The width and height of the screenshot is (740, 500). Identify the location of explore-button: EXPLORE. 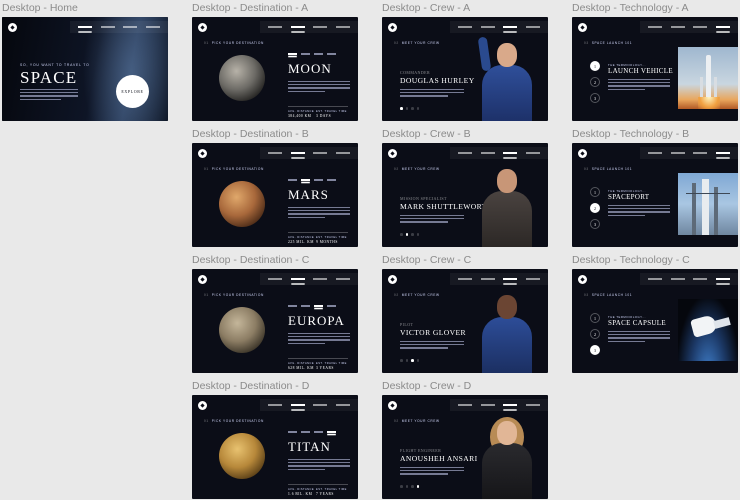
(132, 91).